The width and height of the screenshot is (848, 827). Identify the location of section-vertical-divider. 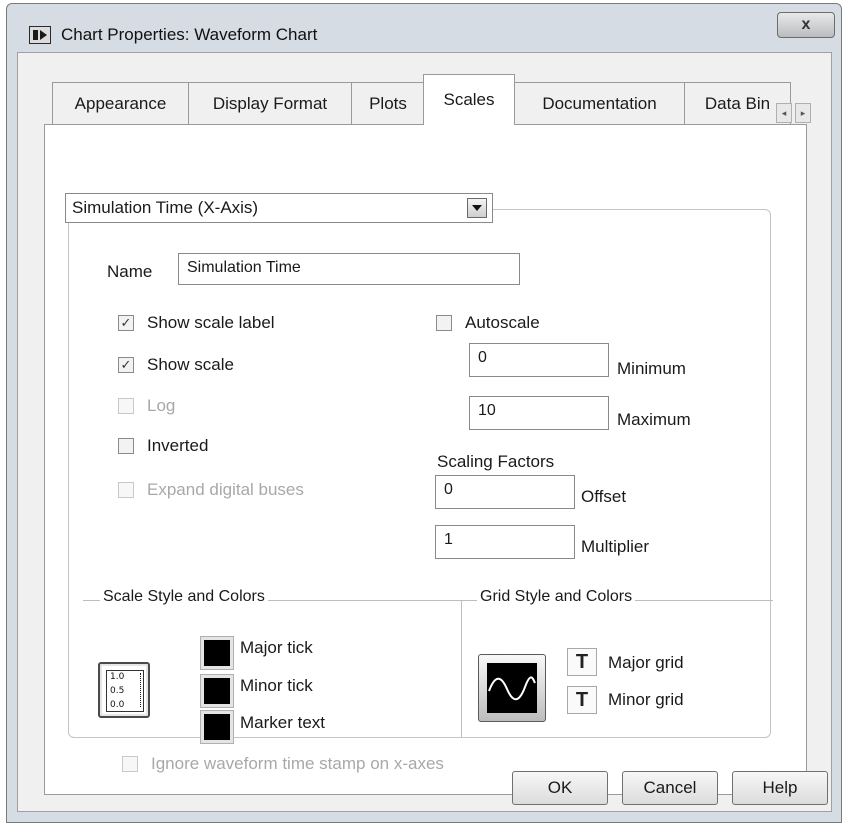
(461, 669).